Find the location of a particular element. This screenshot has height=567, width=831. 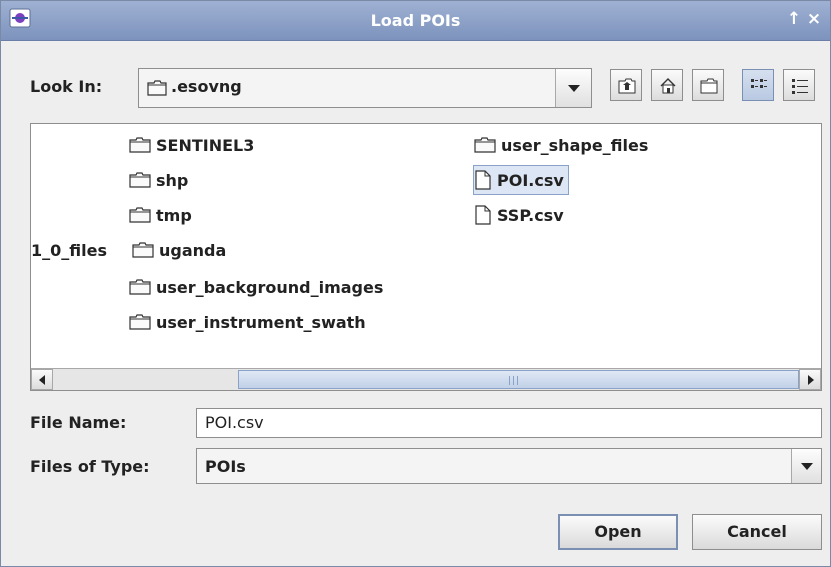

new-folder-icon is located at coordinates (709, 86).